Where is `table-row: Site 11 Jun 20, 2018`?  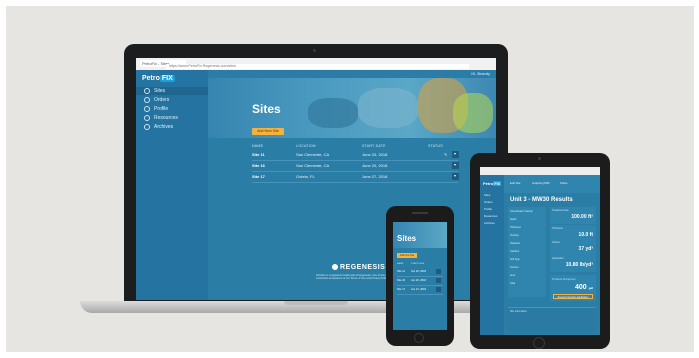
table-row: Site 11 Jun 20, 2018 is located at coordinates (420, 272).